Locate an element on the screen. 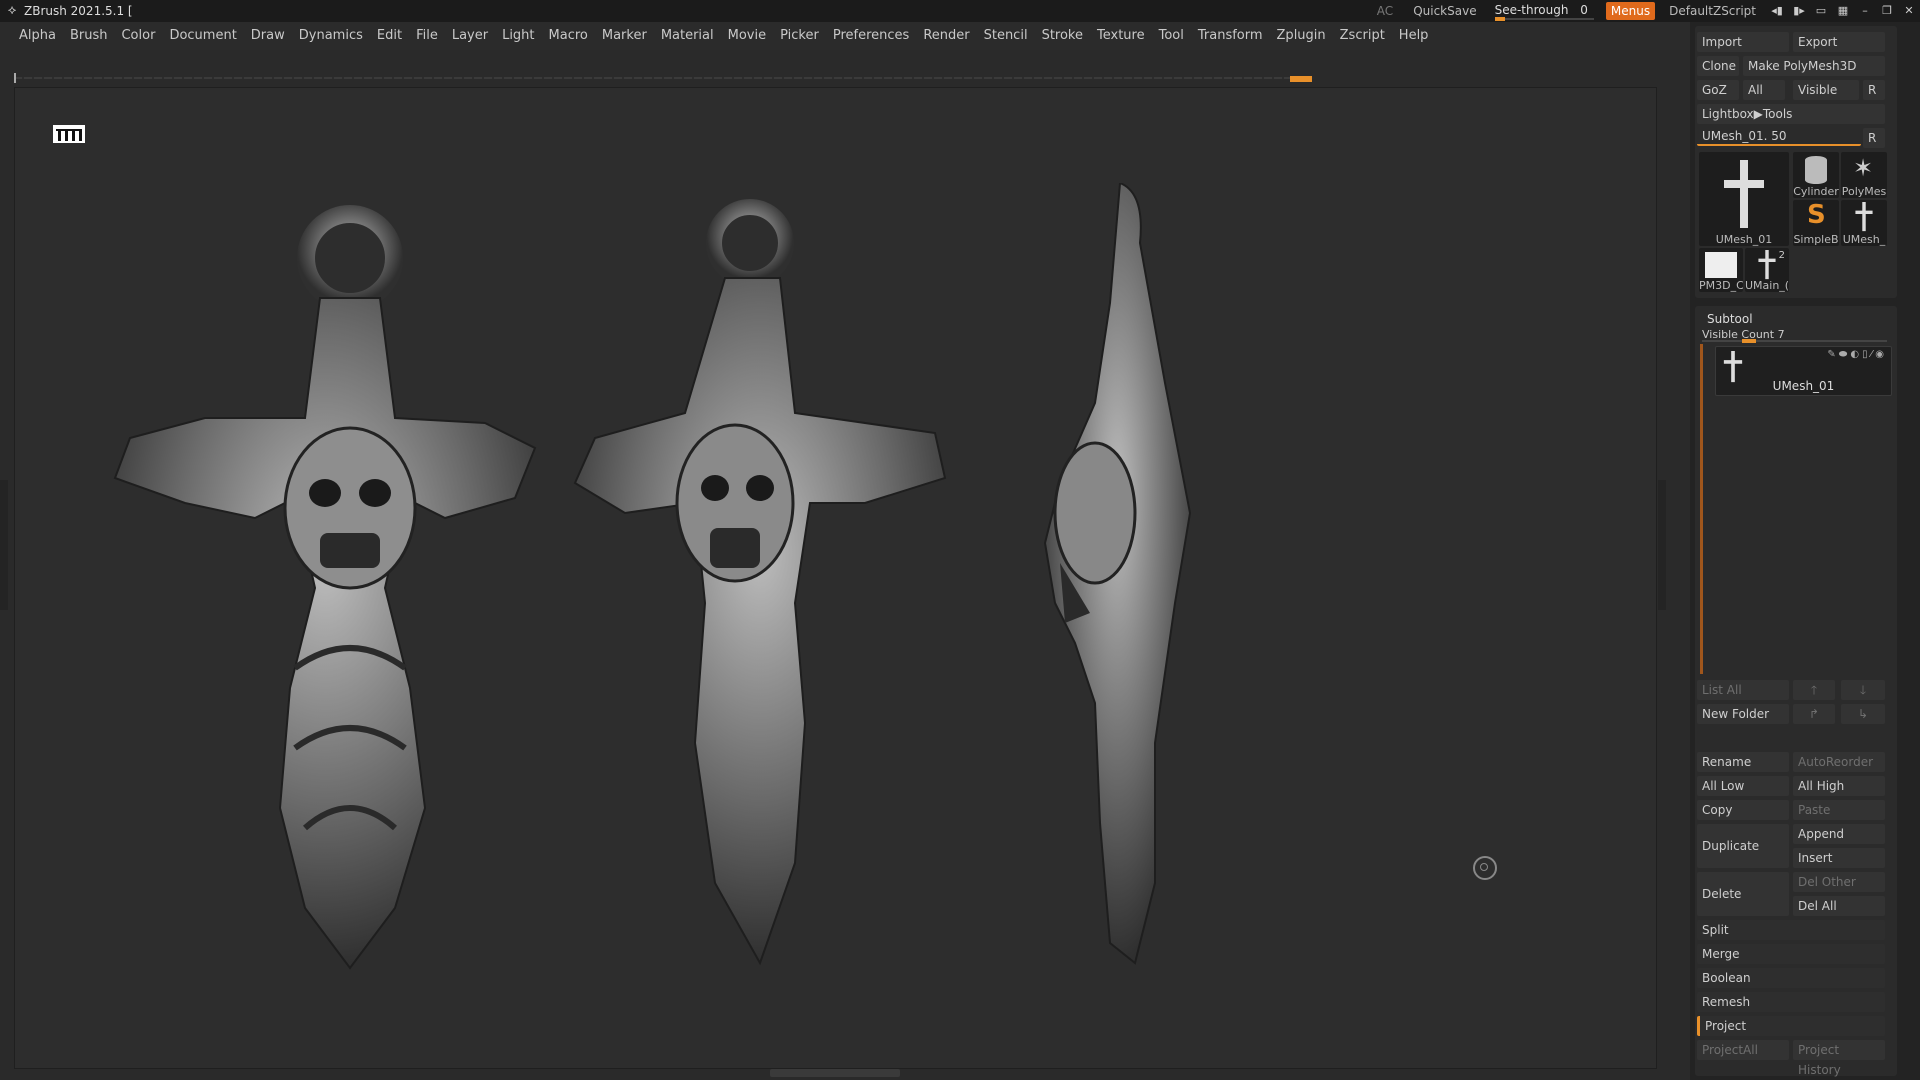 The height and width of the screenshot is (1080, 1920). all-high-button: All High is located at coordinates (1839, 786).